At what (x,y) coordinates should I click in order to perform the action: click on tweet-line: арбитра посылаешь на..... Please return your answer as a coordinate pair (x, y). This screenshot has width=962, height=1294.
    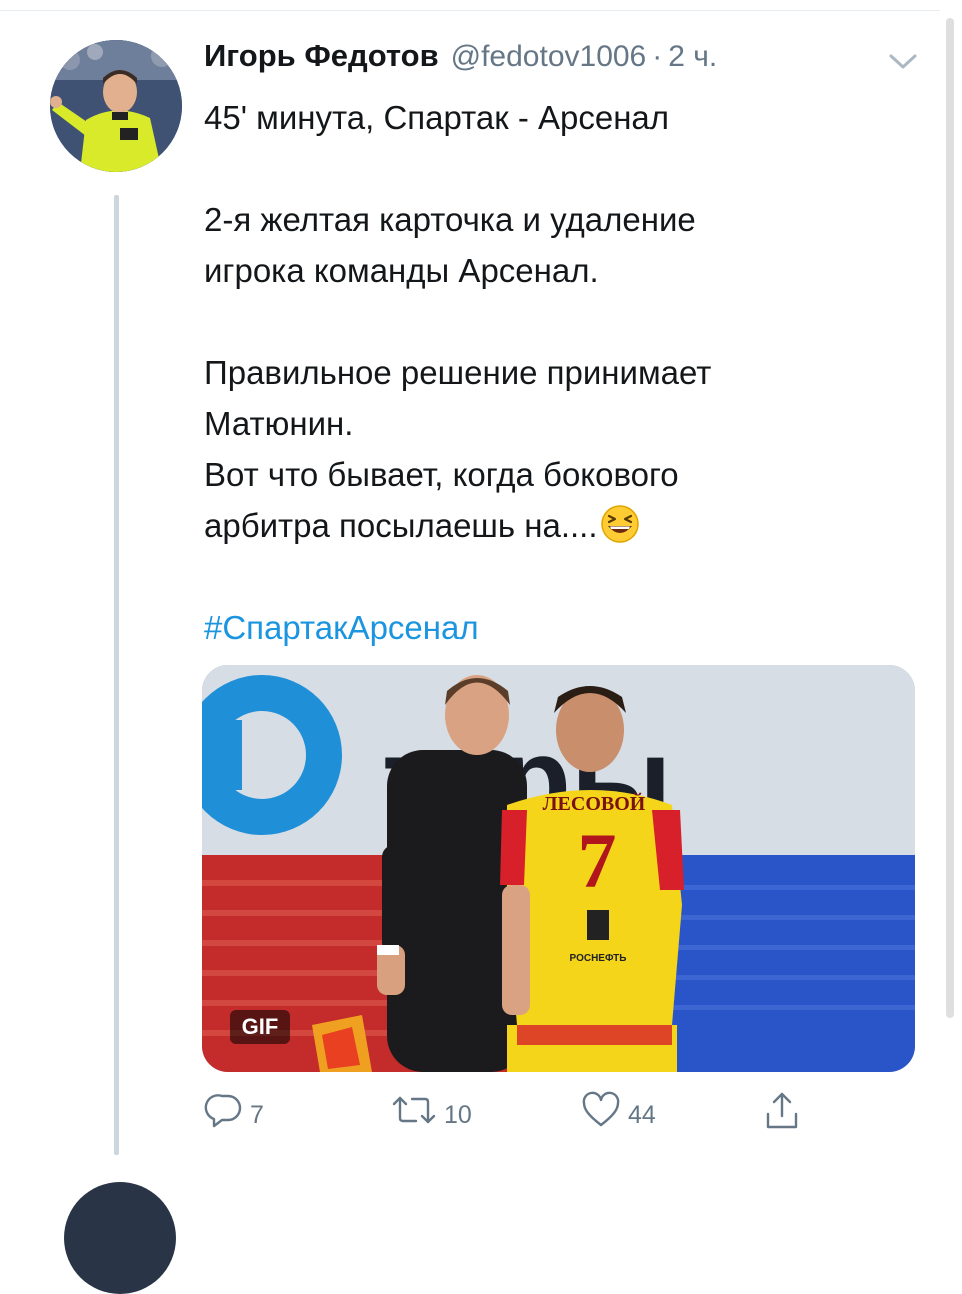
    Looking at the image, I should click on (401, 525).